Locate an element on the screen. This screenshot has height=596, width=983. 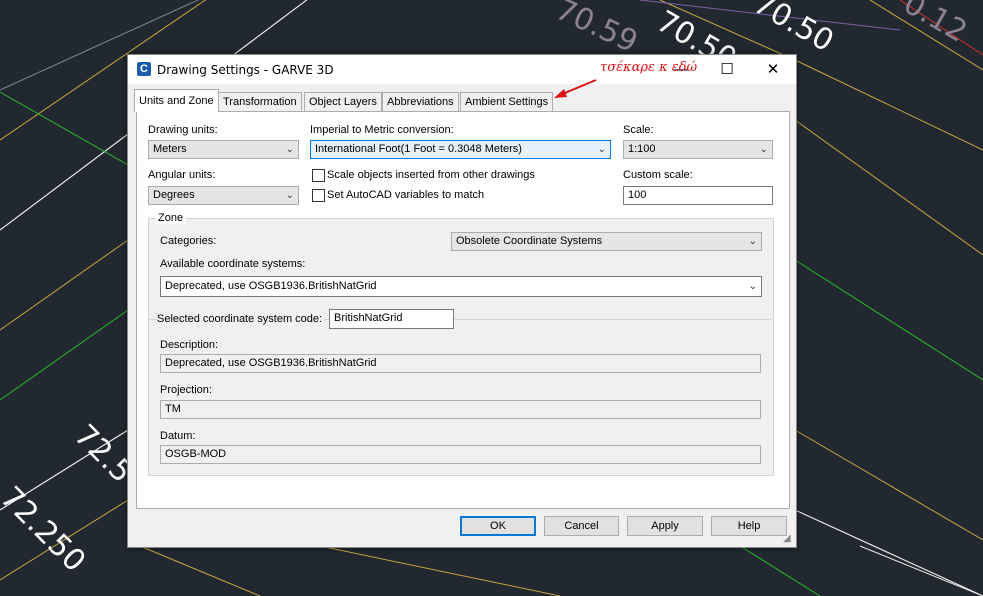
tab-transformation: Transformation is located at coordinates (260, 102).